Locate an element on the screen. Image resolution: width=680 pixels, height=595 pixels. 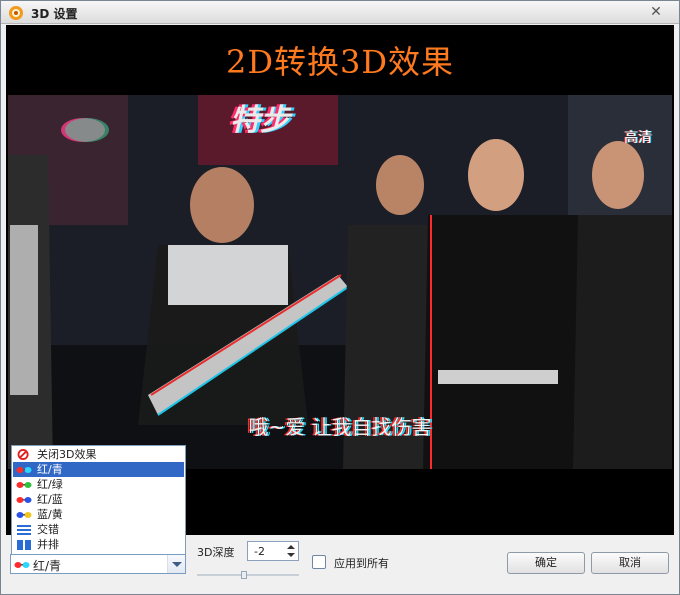
depth-slider is located at coordinates (248, 575).